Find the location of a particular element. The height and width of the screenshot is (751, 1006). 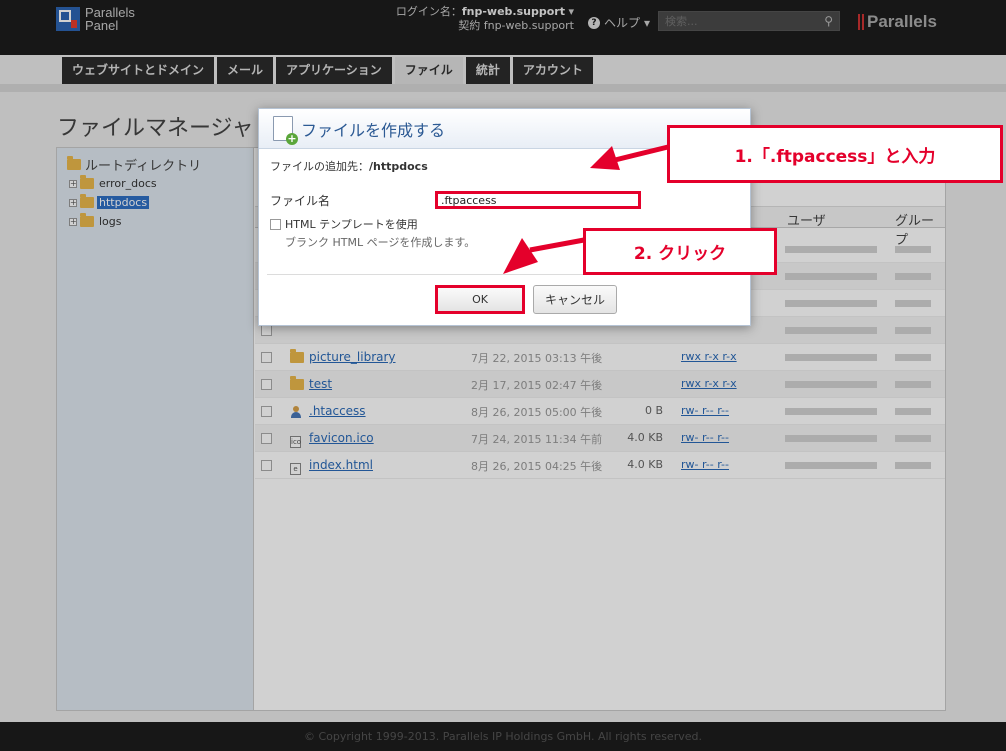

destination-info: ファイルの追加先：/httpdocs is located at coordinates (349, 166).